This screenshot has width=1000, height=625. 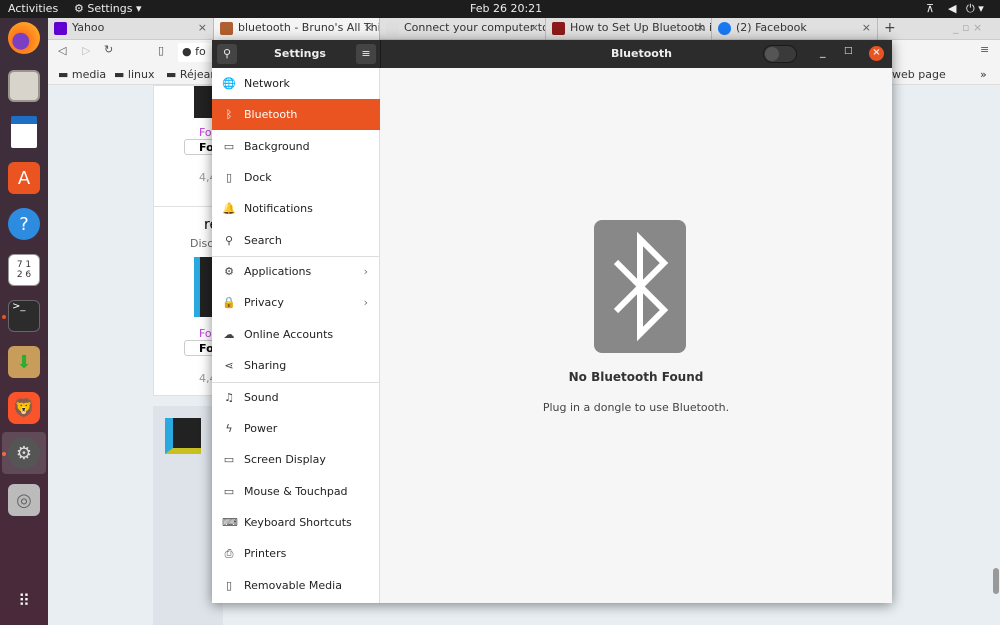 What do you see at coordinates (108, 49) in the screenshot?
I see `reload-icon: ↻` at bounding box center [108, 49].